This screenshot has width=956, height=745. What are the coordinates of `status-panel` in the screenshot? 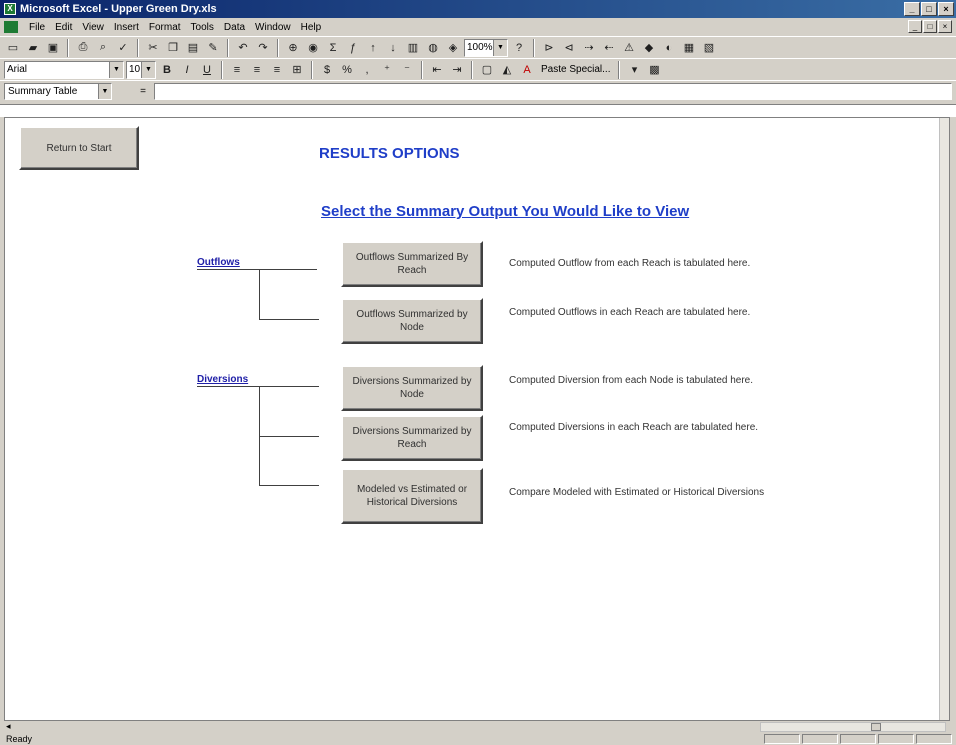 It's located at (896, 739).